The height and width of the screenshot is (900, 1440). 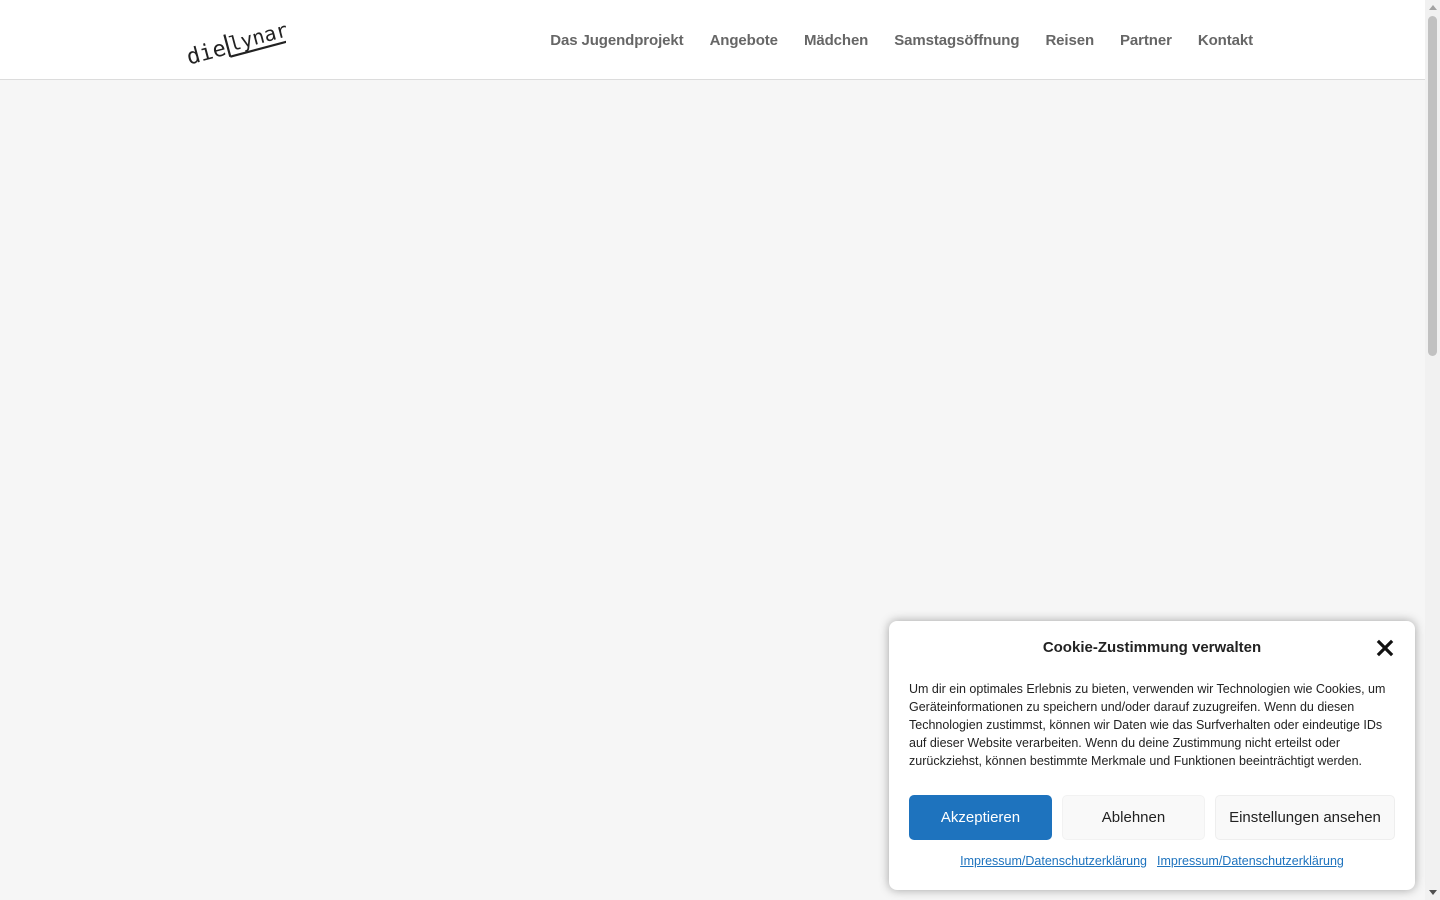 I want to click on nav-item-reisen: Reisen, so click(x=1069, y=40).